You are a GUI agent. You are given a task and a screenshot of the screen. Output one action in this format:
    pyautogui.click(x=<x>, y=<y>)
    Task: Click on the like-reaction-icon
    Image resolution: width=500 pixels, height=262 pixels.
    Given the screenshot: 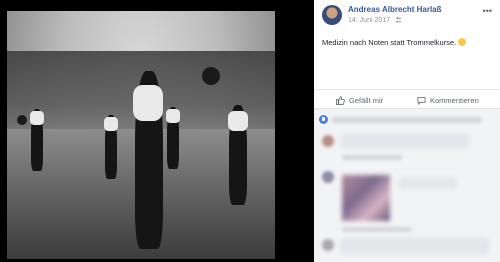 What is the action you would take?
    pyautogui.click(x=323, y=119)
    